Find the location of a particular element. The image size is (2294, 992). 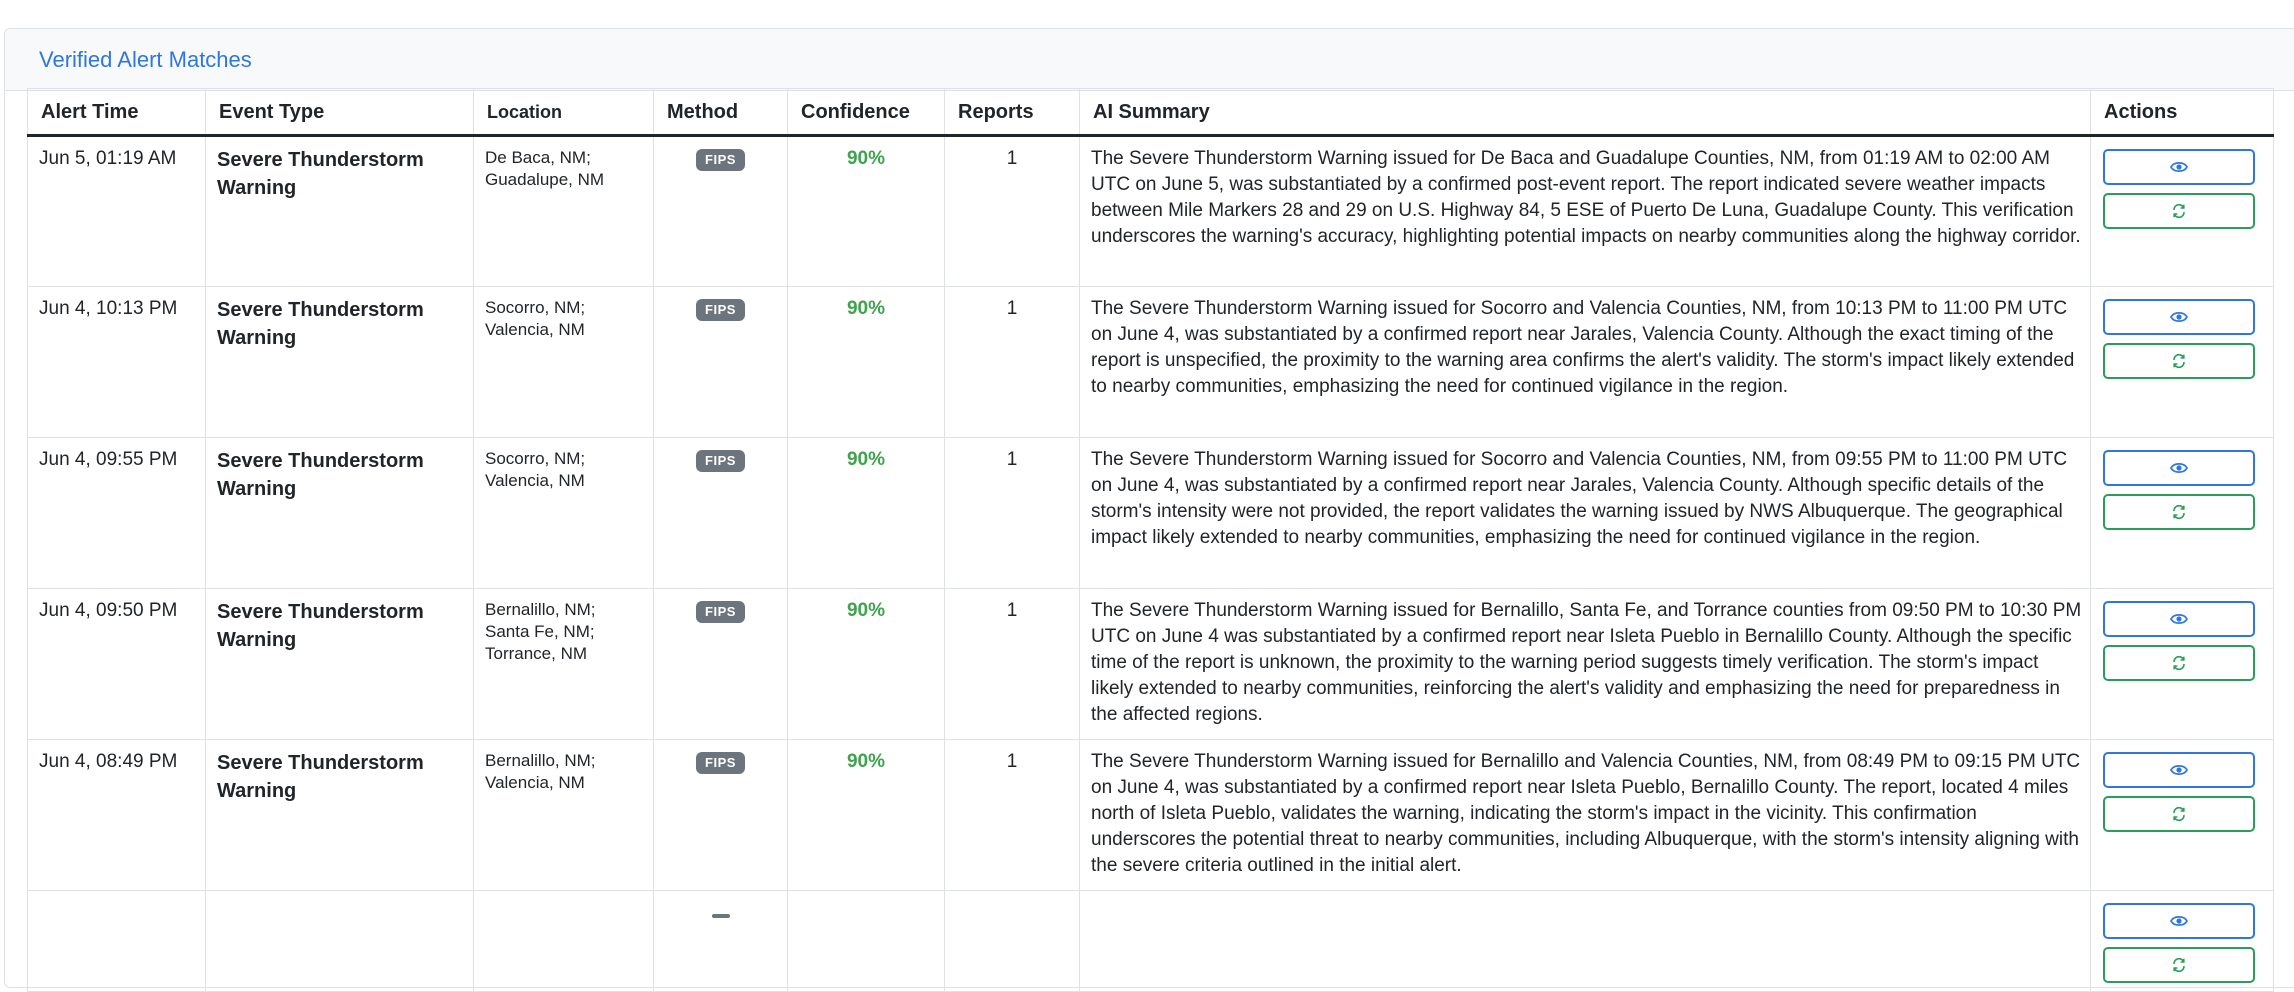

location-cell is located at coordinates (563, 941).